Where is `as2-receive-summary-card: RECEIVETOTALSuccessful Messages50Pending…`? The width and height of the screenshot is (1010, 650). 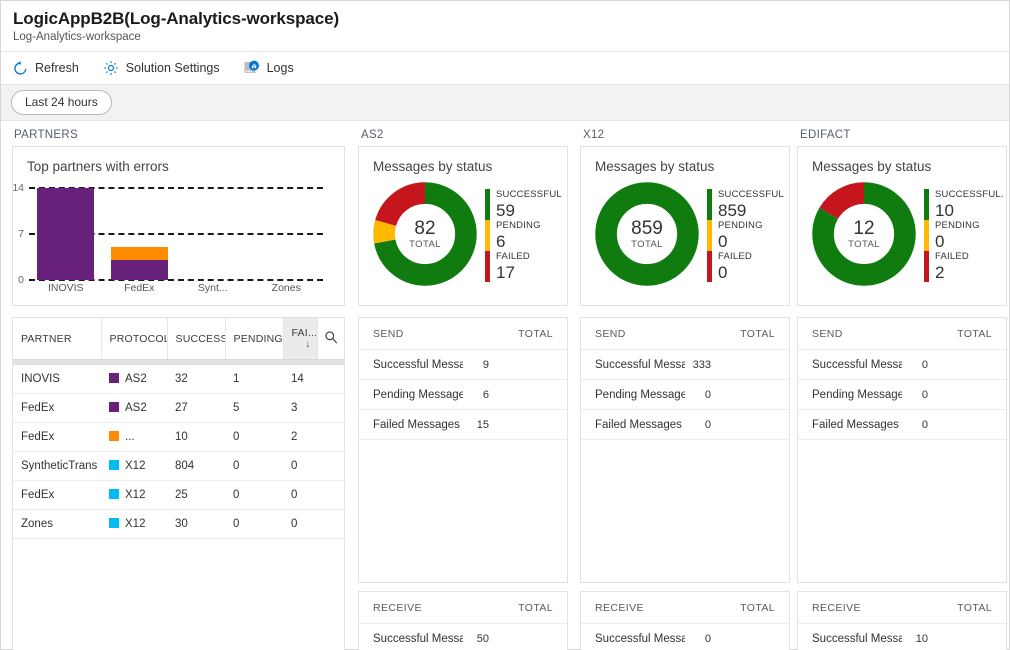
as2-receive-summary-card: RECEIVETOTALSuccessful Messages50Pending… is located at coordinates (463, 620).